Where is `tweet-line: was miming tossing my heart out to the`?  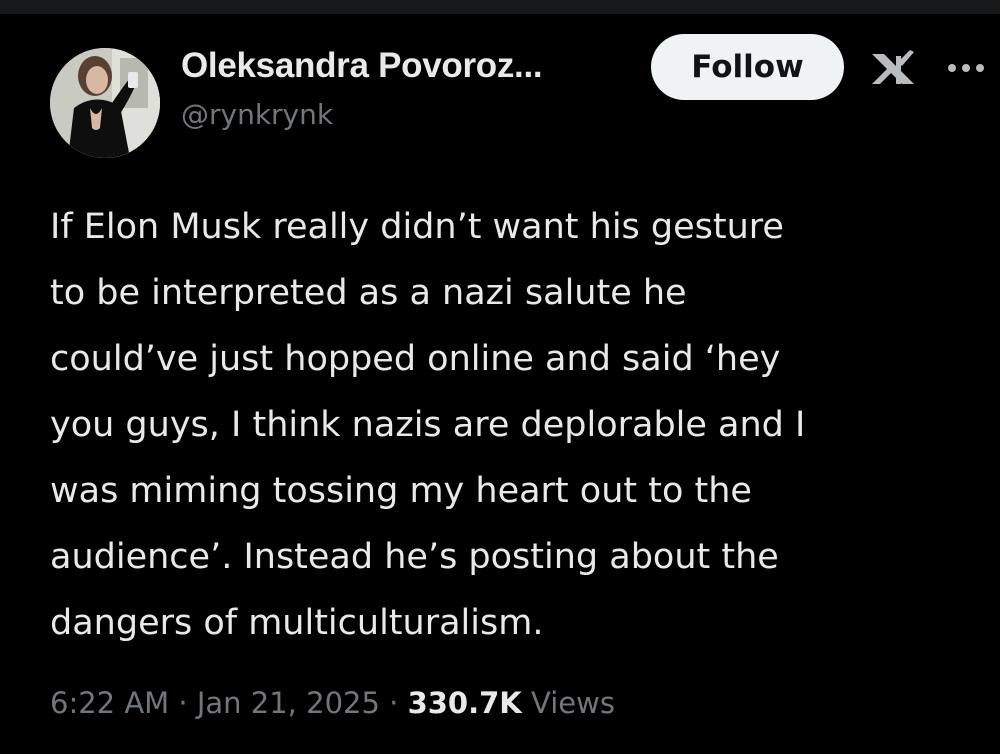
tweet-line: was miming tossing my heart out to the is located at coordinates (401, 491).